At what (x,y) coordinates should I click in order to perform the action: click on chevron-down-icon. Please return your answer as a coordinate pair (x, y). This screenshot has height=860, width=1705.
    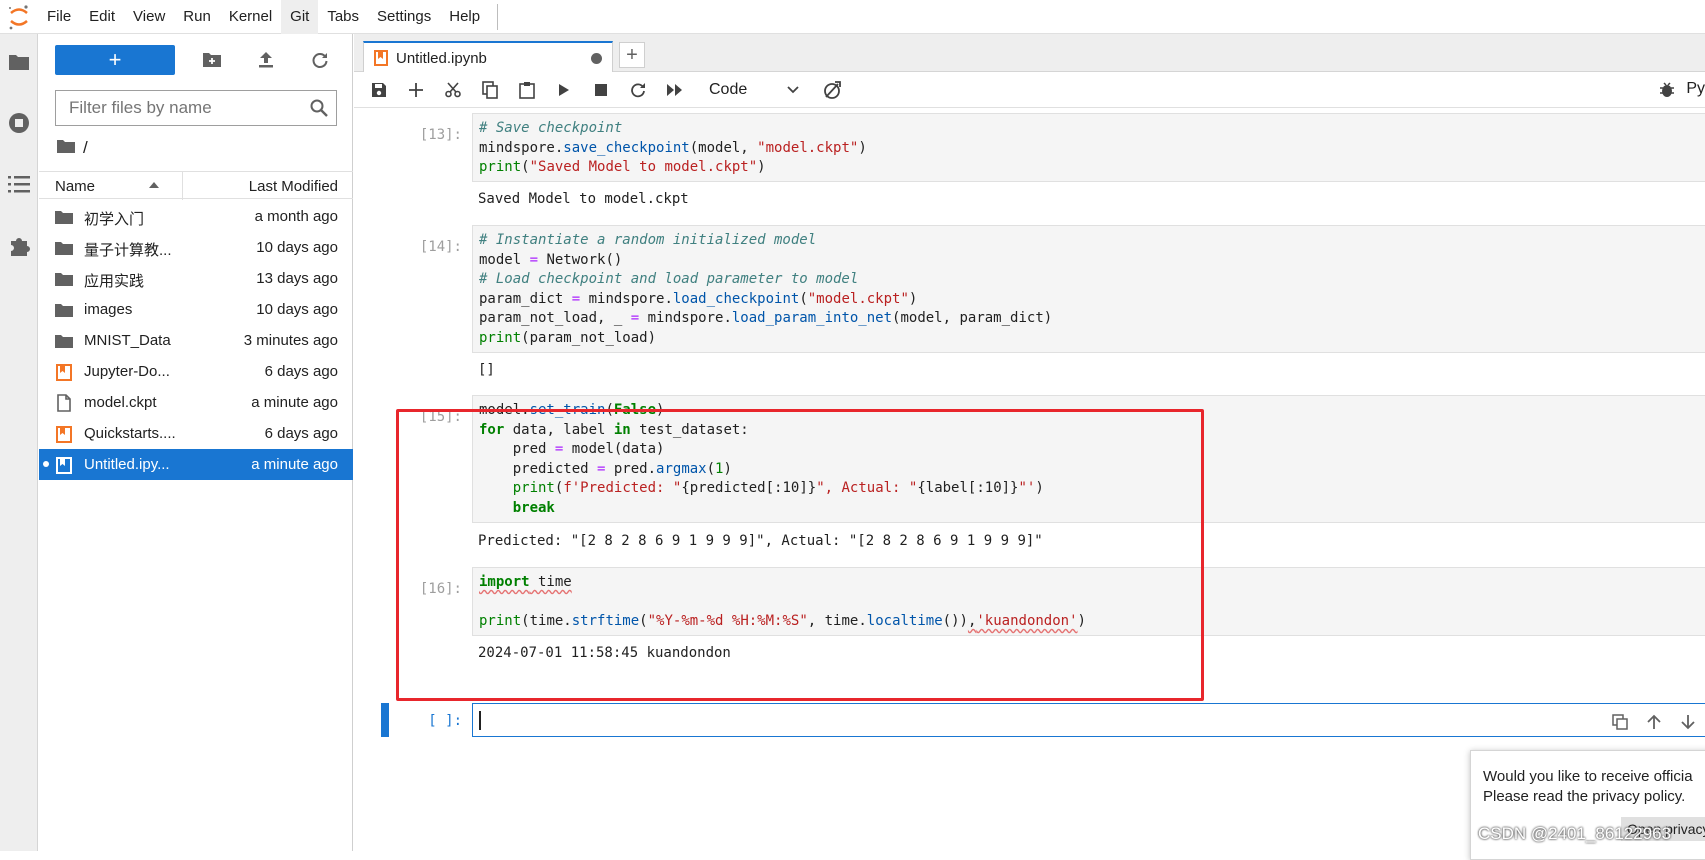
    Looking at the image, I should click on (793, 90).